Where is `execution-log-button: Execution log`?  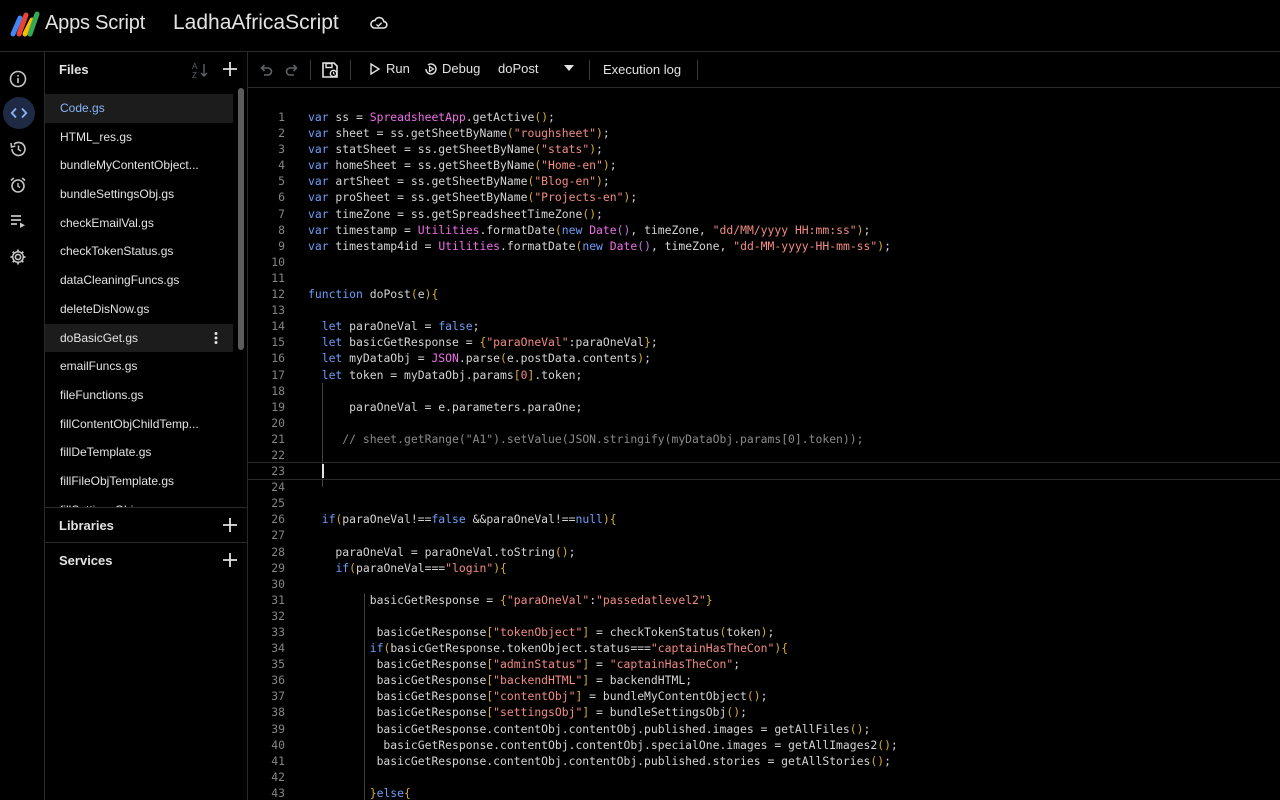 execution-log-button: Execution log is located at coordinates (642, 69).